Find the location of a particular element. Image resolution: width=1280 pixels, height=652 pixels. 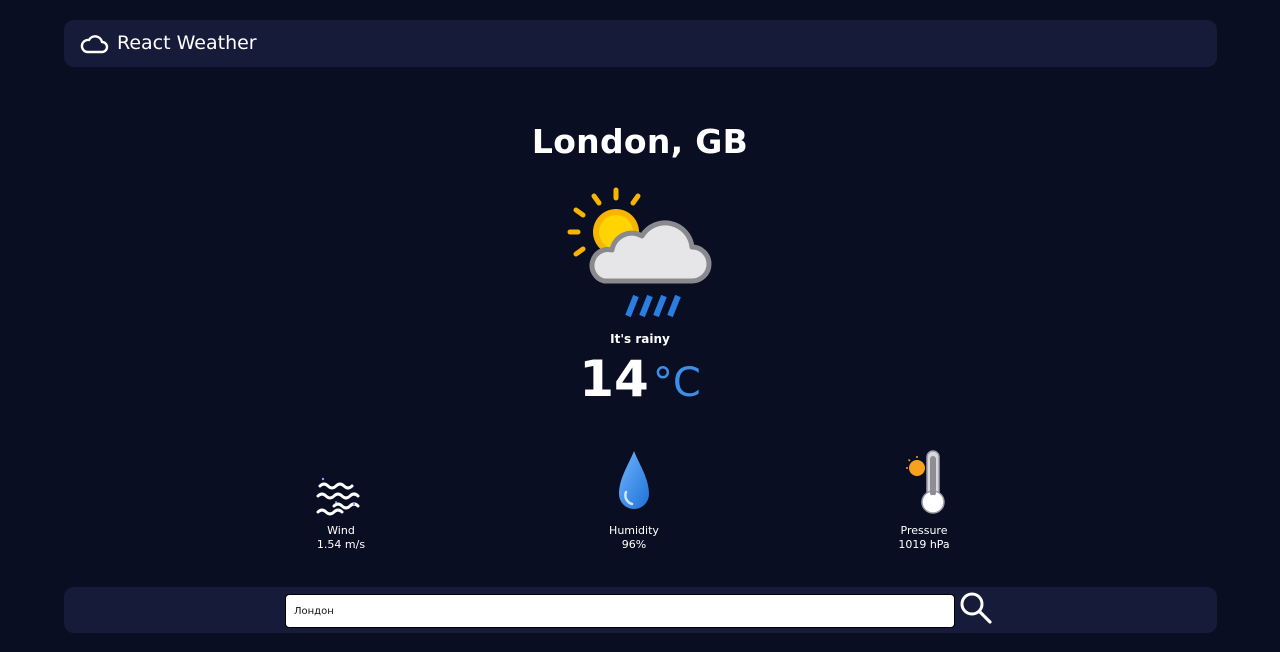

search-bar is located at coordinates (640, 610).